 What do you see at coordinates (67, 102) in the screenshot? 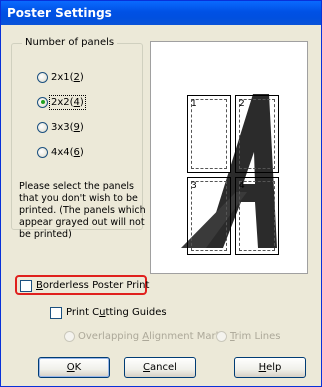
I see `radio-2x2-label: 2x2(4)` at bounding box center [67, 102].